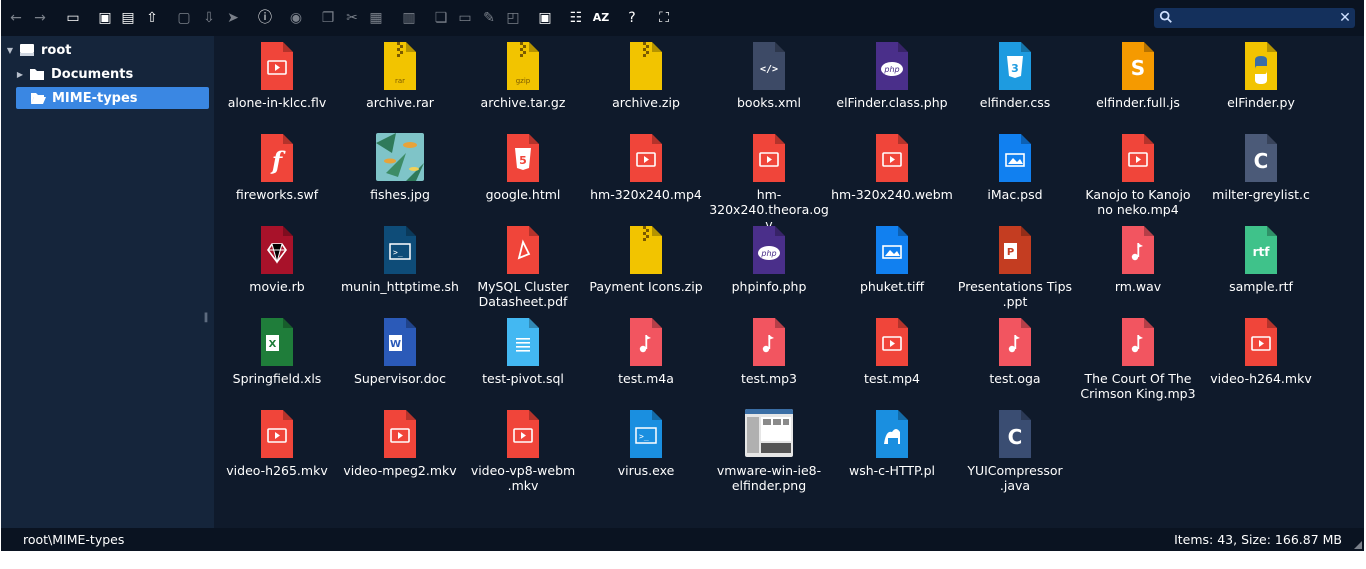 Image resolution: width=1366 pixels, height=569 pixels. What do you see at coordinates (277, 448) in the screenshot?
I see `file-item: video-h265.mkv` at bounding box center [277, 448].